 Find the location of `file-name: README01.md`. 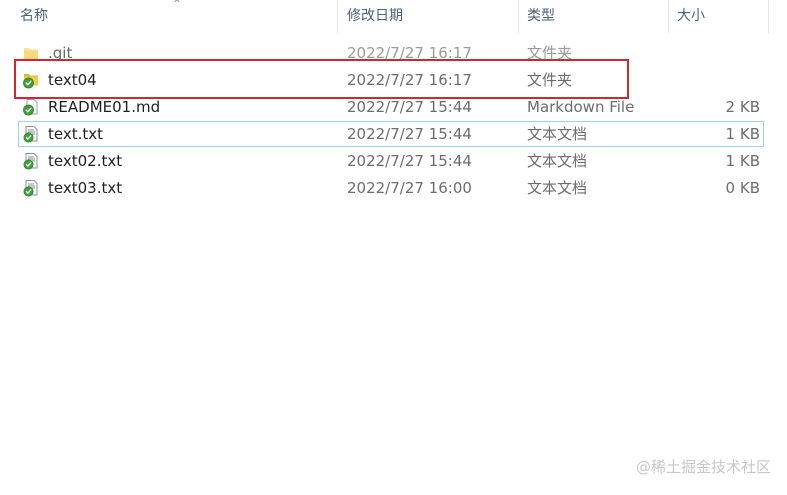

file-name: README01.md is located at coordinates (104, 107).